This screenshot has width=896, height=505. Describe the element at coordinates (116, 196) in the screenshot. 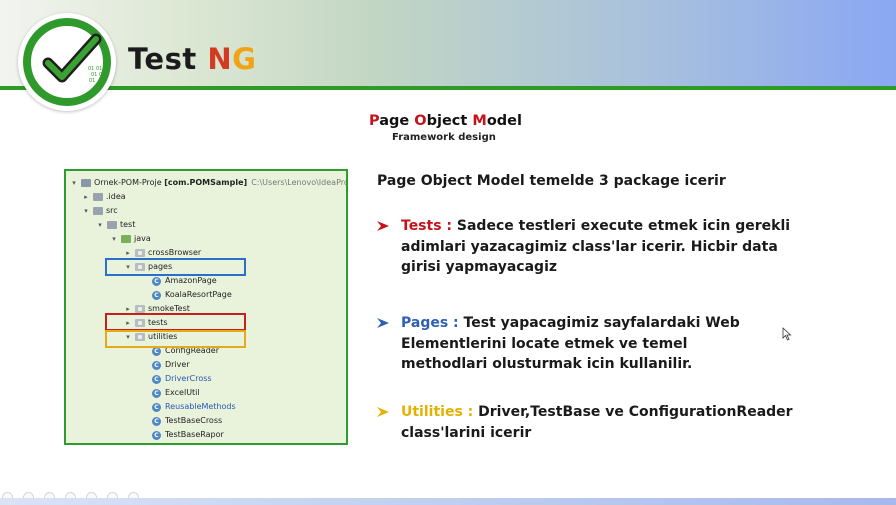

I see `tree-label: .idea` at that location.